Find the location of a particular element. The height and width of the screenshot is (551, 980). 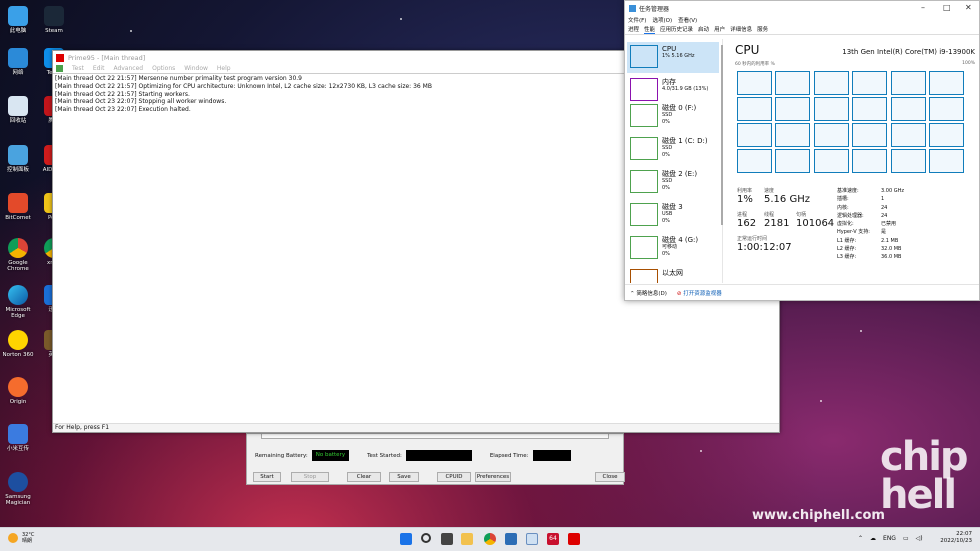

sidebar-item-disk0: 磁盘 0 (F:) SSD 0% is located at coordinates (673, 116).